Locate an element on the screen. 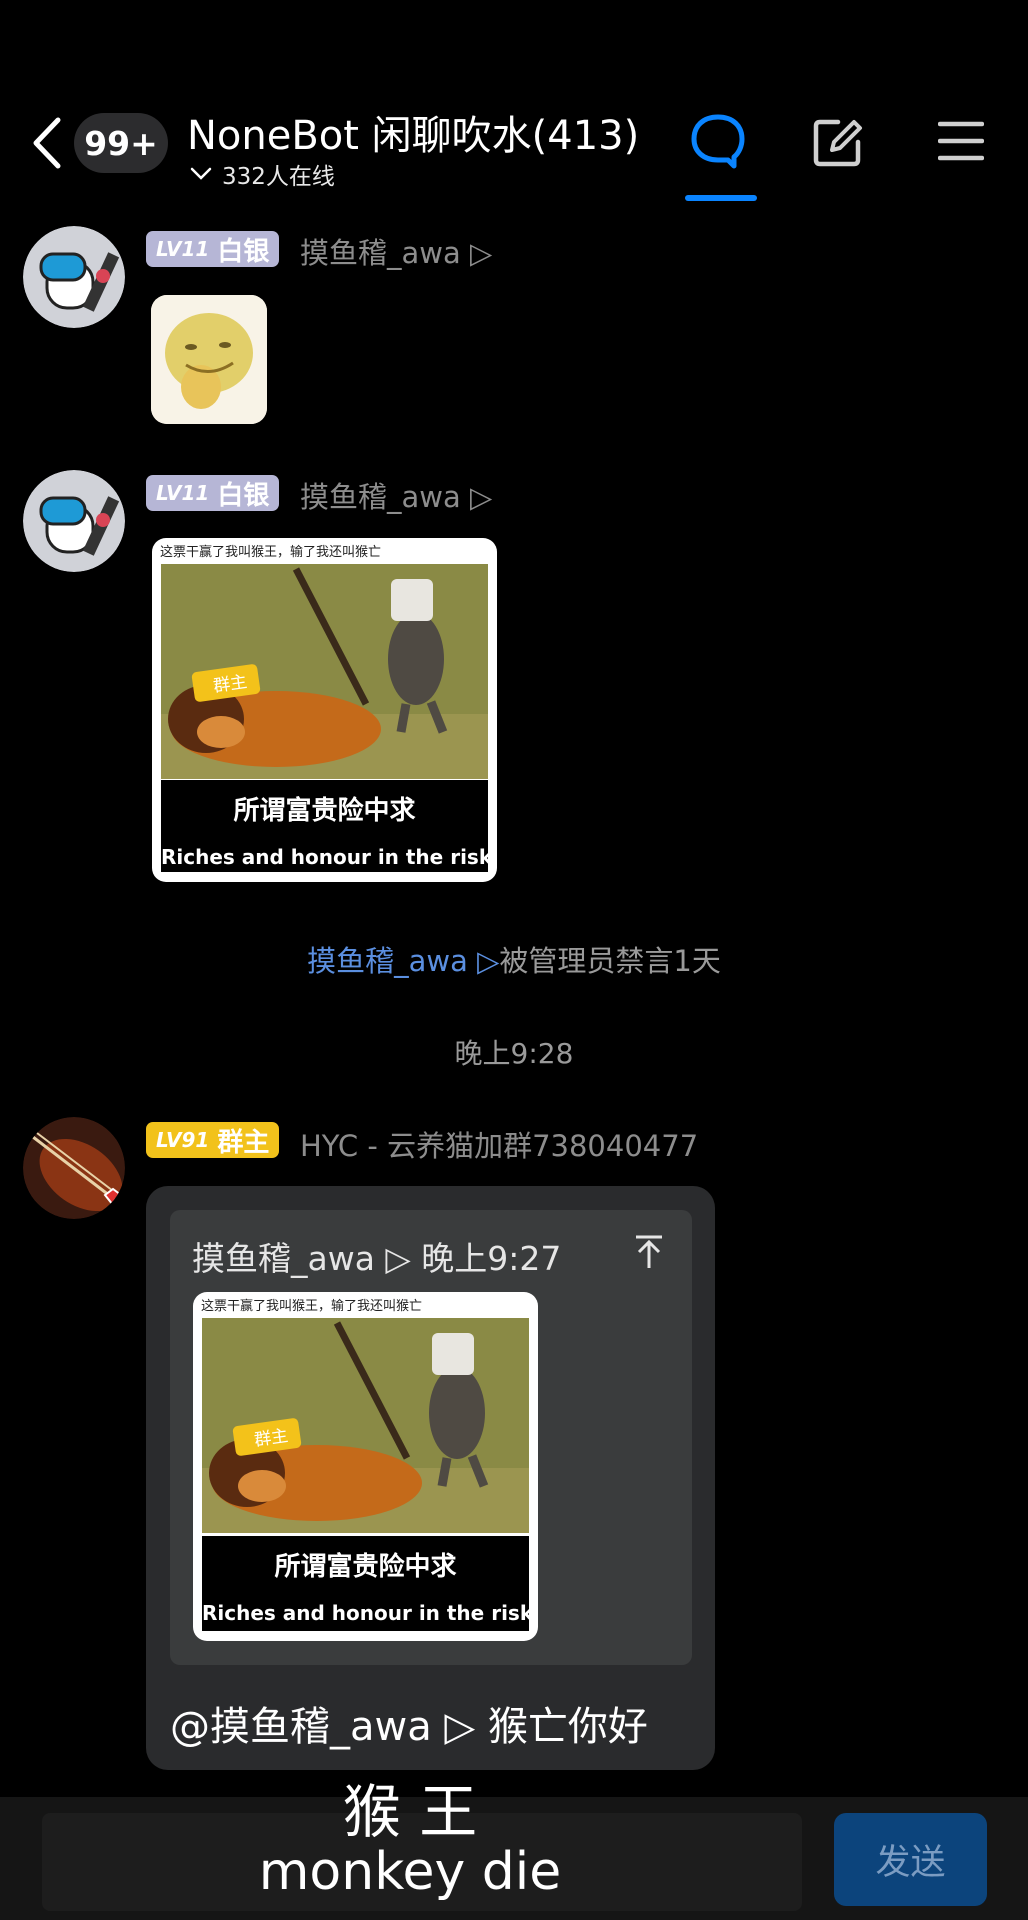  system-notice: 摸鱼稽_awa ▷被管理员禁言1天 is located at coordinates (514, 959).